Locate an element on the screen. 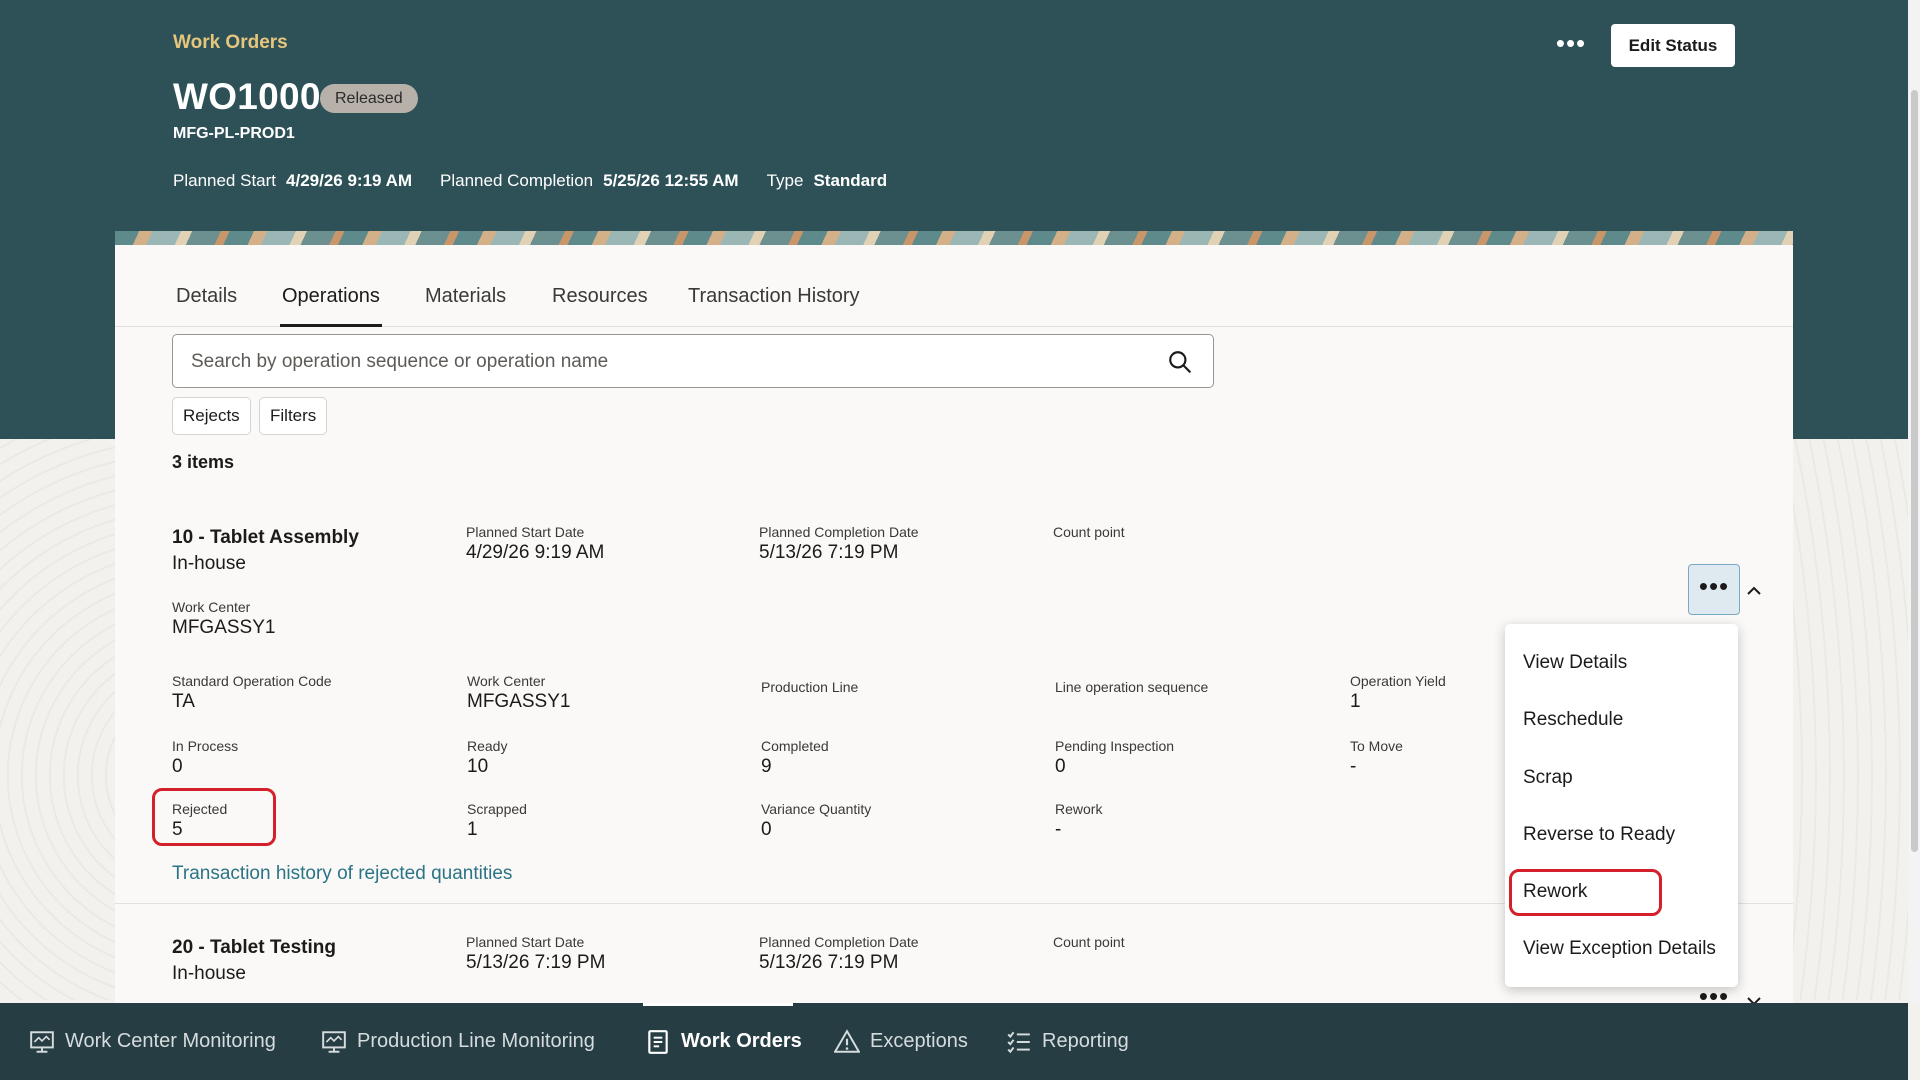 This screenshot has width=1920, height=1080. vertical-scrollbar is located at coordinates (1914, 501).